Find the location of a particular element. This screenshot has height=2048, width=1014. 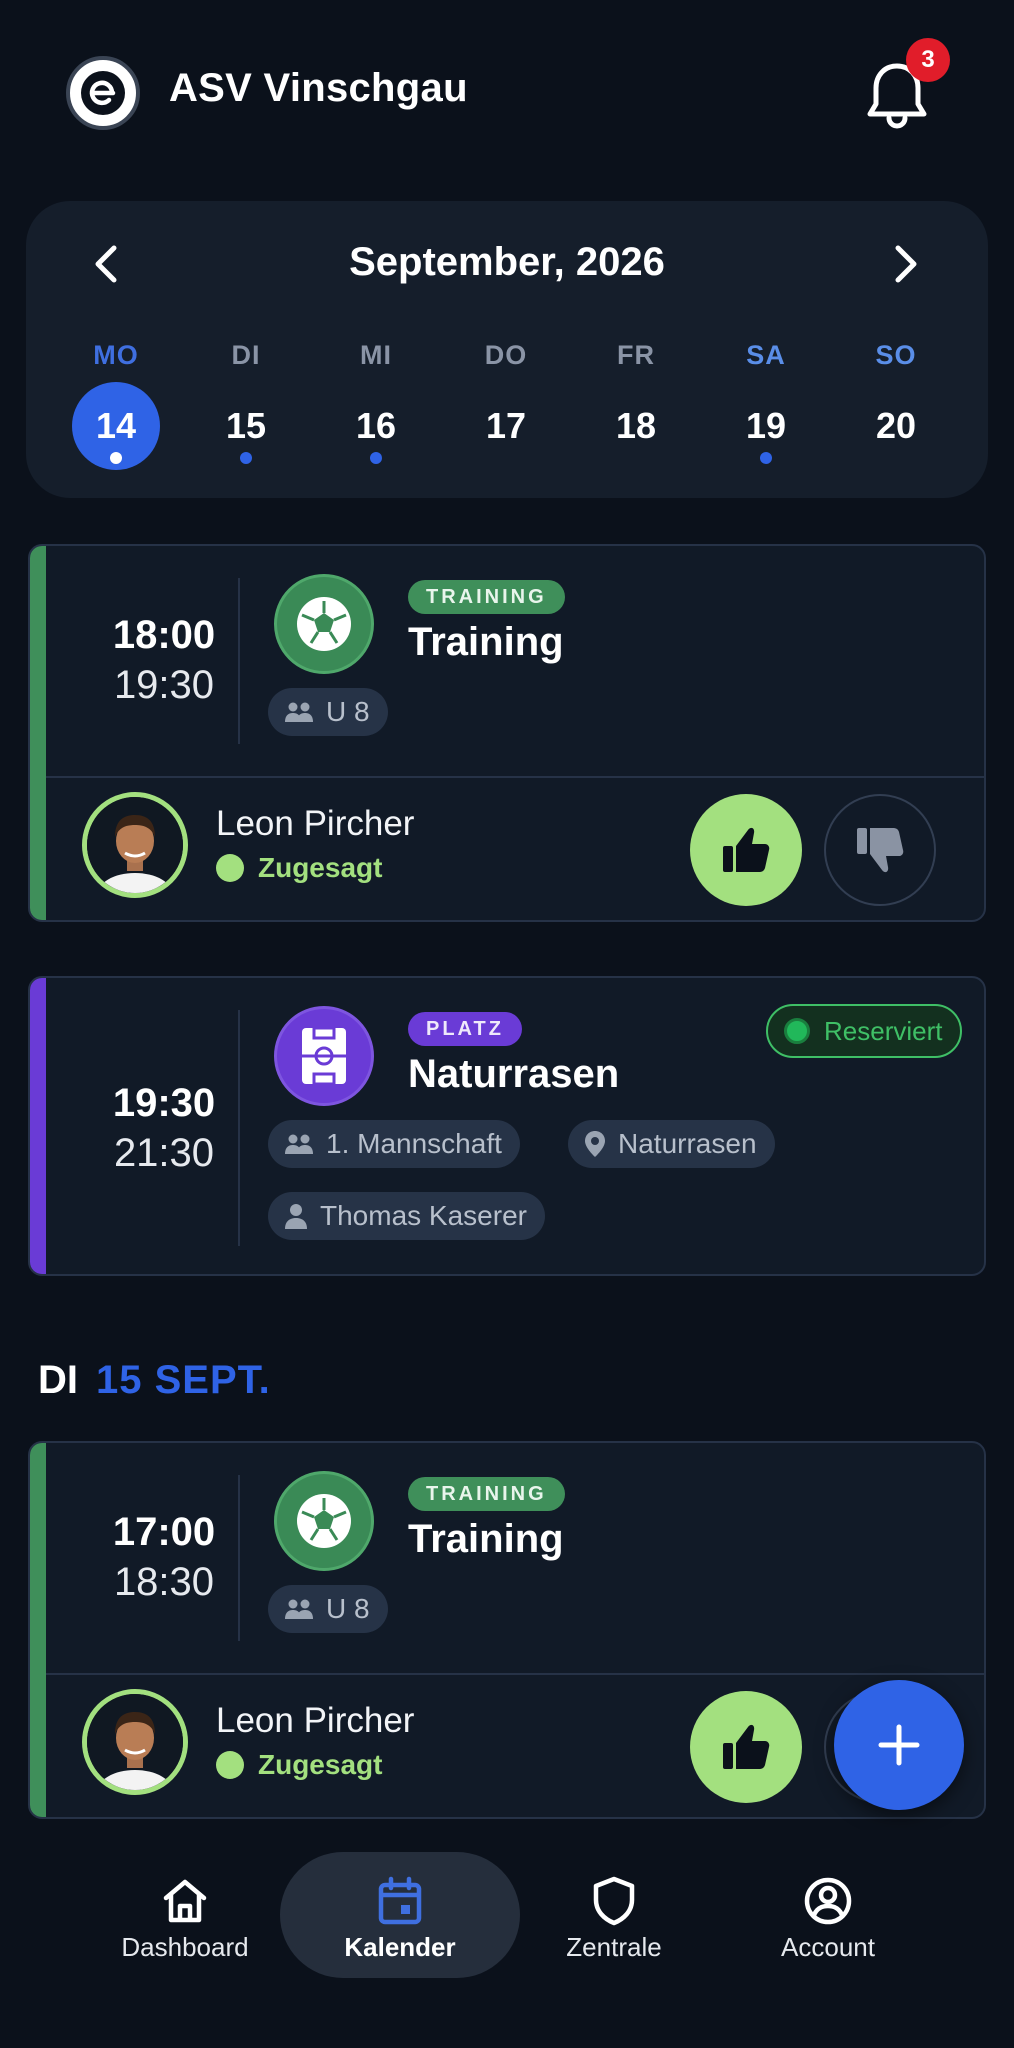

day-number: 19 is located at coordinates (766, 425).